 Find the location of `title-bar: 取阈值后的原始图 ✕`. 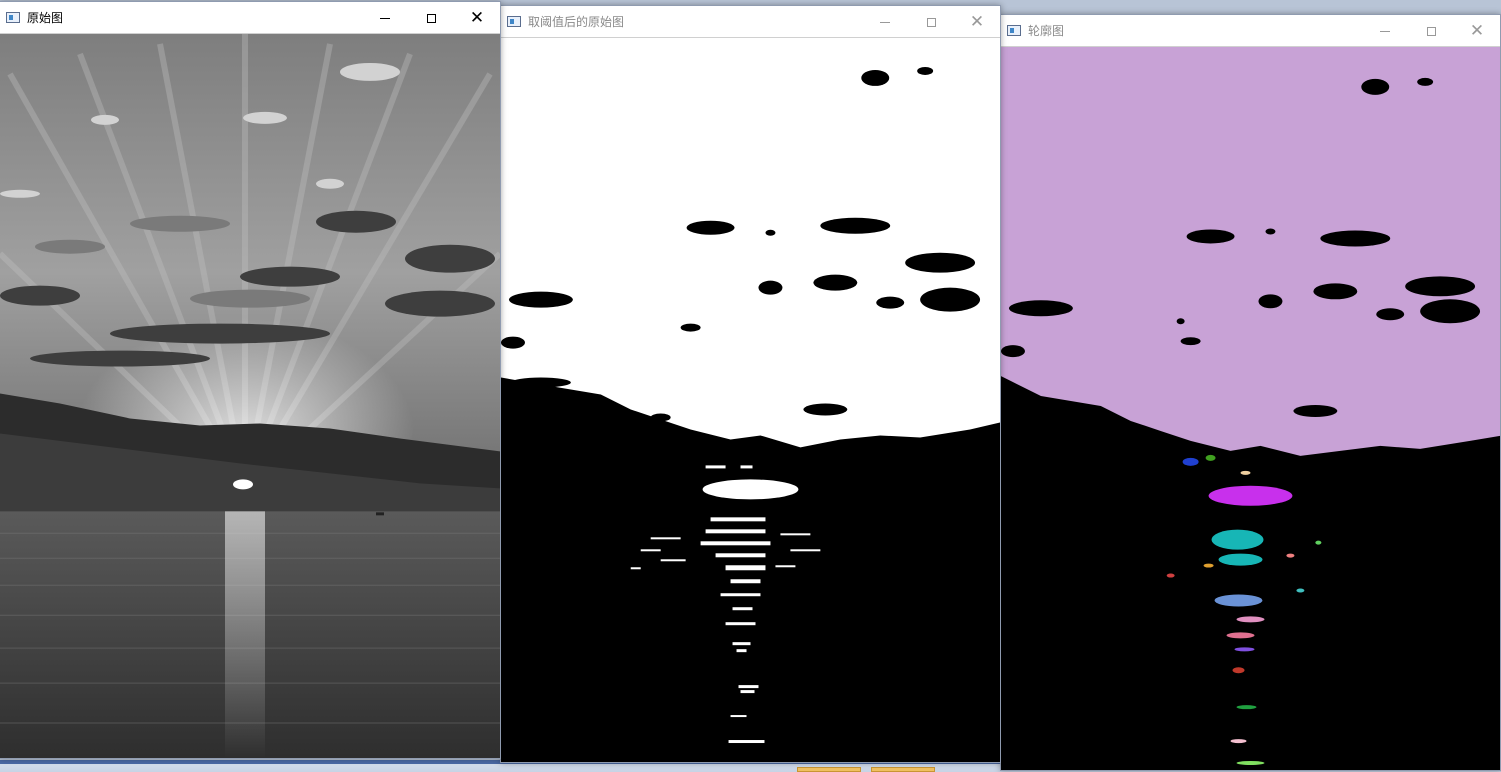

title-bar: 取阈值后的原始图 ✕ is located at coordinates (750, 22).